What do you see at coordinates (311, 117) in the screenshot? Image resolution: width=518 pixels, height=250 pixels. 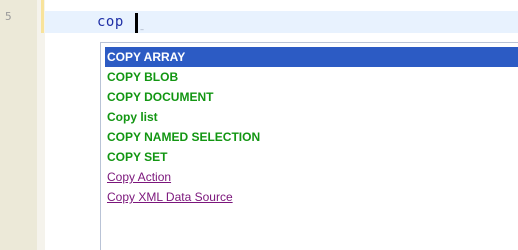 I see `autocomplete-item-copy-list: Copy list` at bounding box center [311, 117].